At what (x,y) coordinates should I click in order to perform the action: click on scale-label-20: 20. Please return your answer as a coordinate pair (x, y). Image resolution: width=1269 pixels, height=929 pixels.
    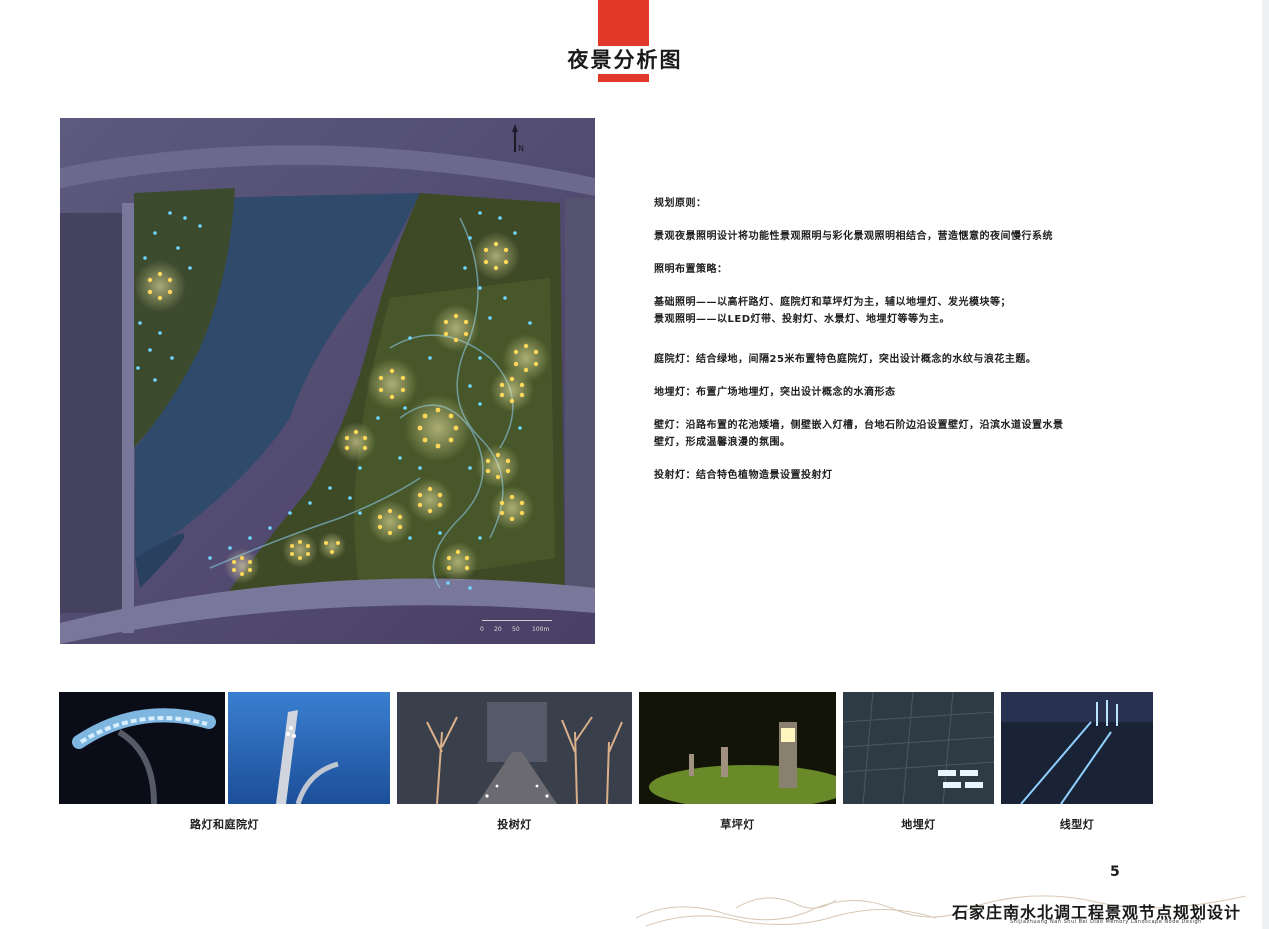
    Looking at the image, I should click on (498, 629).